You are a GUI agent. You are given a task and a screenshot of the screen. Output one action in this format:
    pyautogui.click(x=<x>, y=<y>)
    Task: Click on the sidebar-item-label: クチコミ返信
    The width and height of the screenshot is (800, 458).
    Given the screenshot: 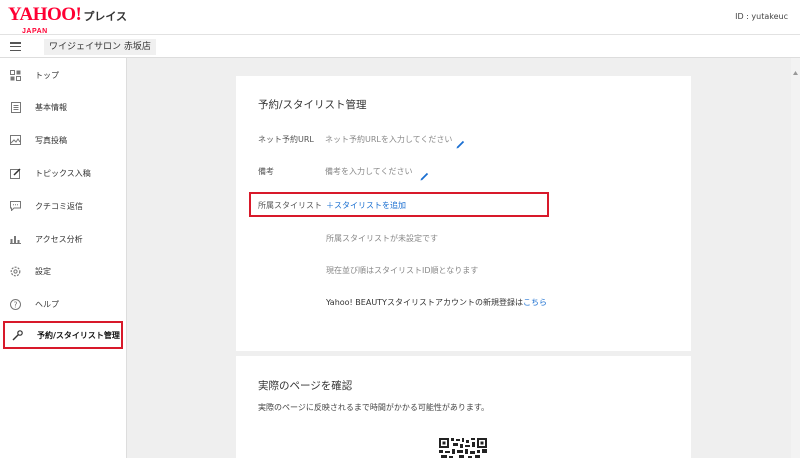 What is the action you would take?
    pyautogui.click(x=59, y=206)
    